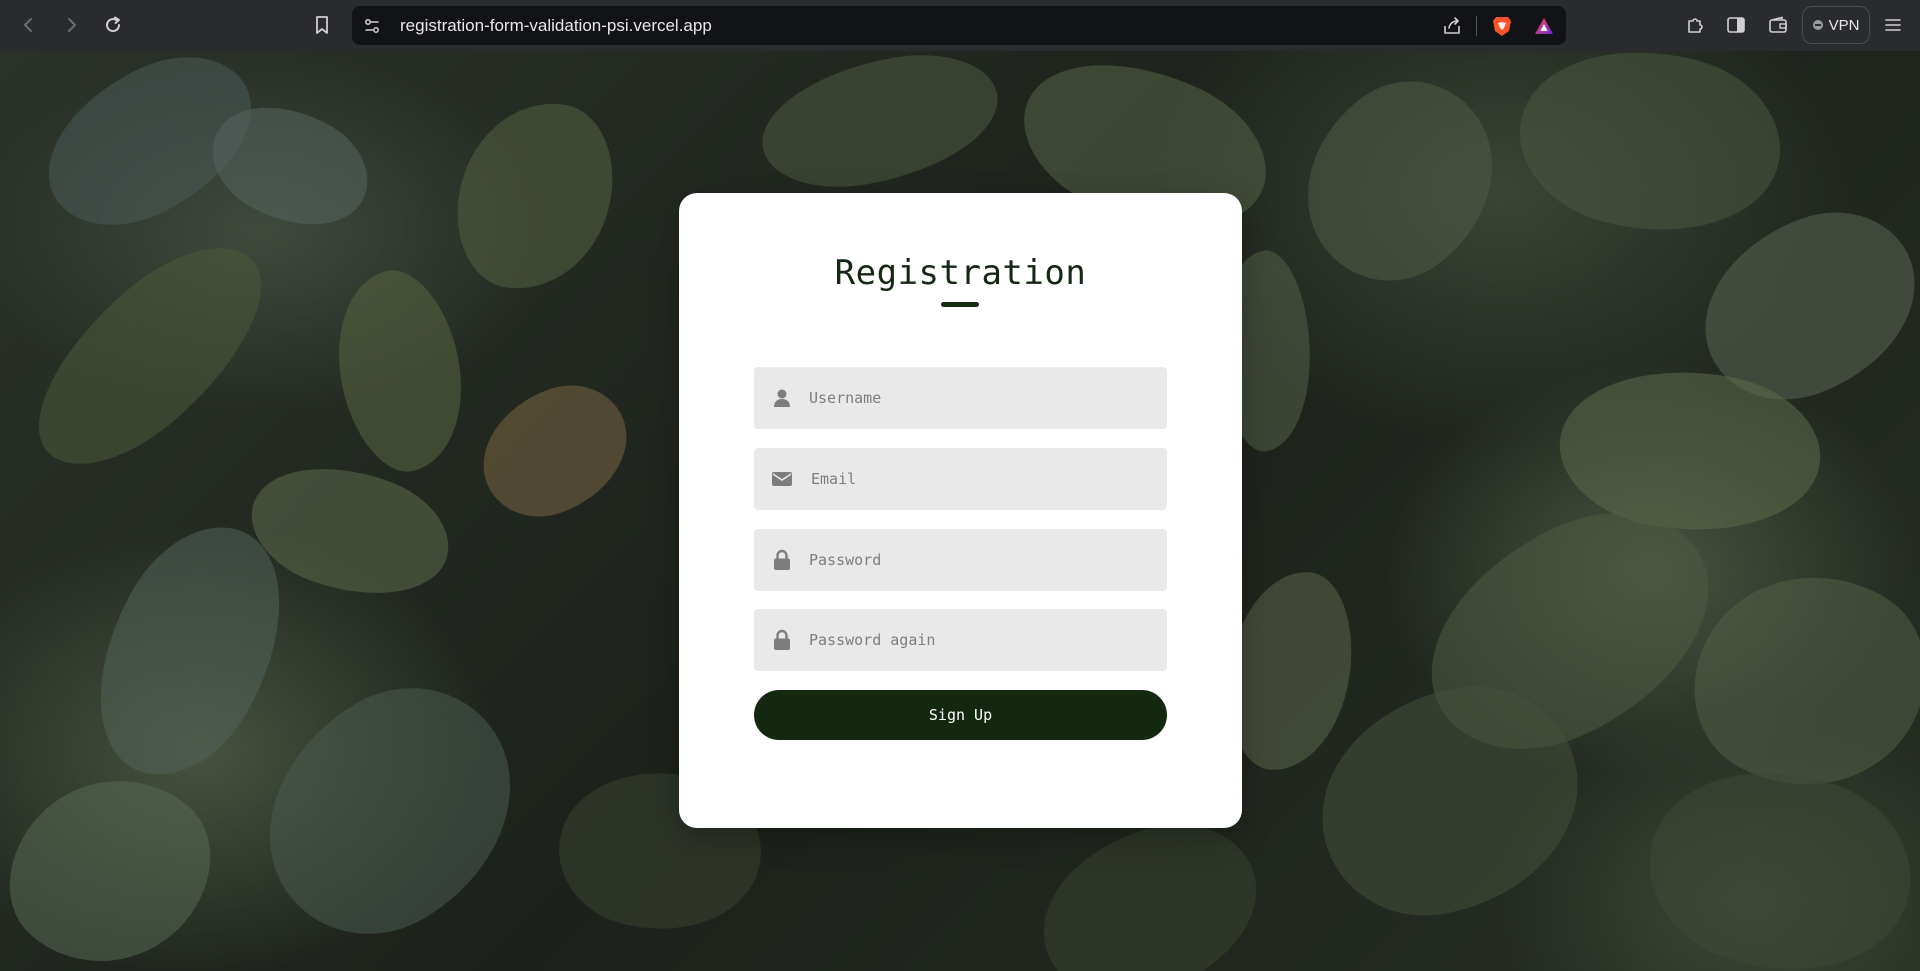  Describe the element at coordinates (1817, 25) in the screenshot. I see `vpn-status-icon` at that location.